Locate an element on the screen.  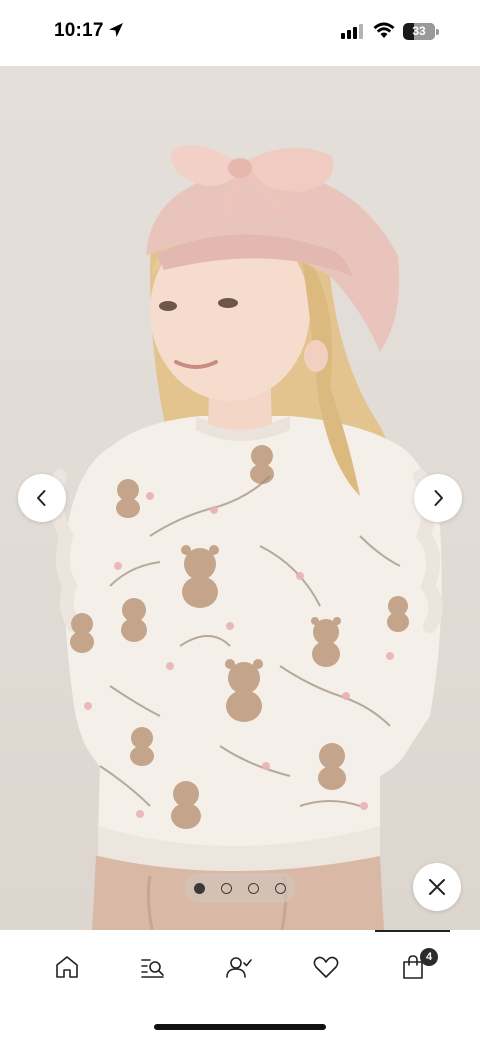
signal-icon is located at coordinates (352, 31).